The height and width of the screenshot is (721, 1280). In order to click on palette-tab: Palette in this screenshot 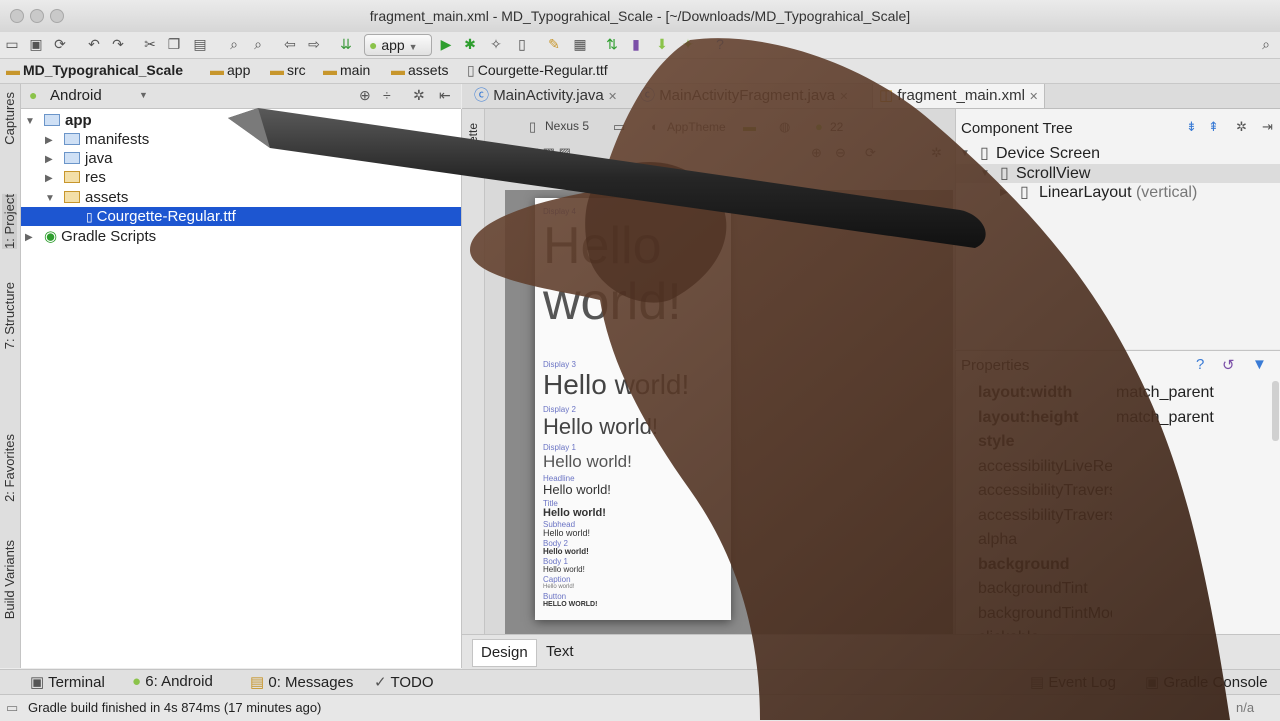, I will do `click(473, 141)`.